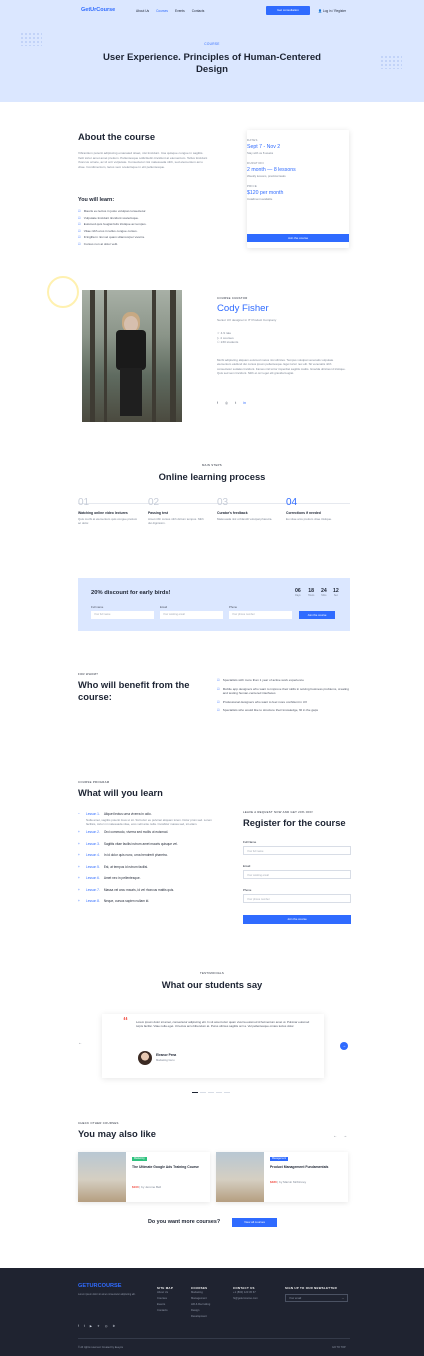 This screenshot has height=1356, width=424. I want to click on footer-email: hi@geturcourse.com, so click(245, 1299).